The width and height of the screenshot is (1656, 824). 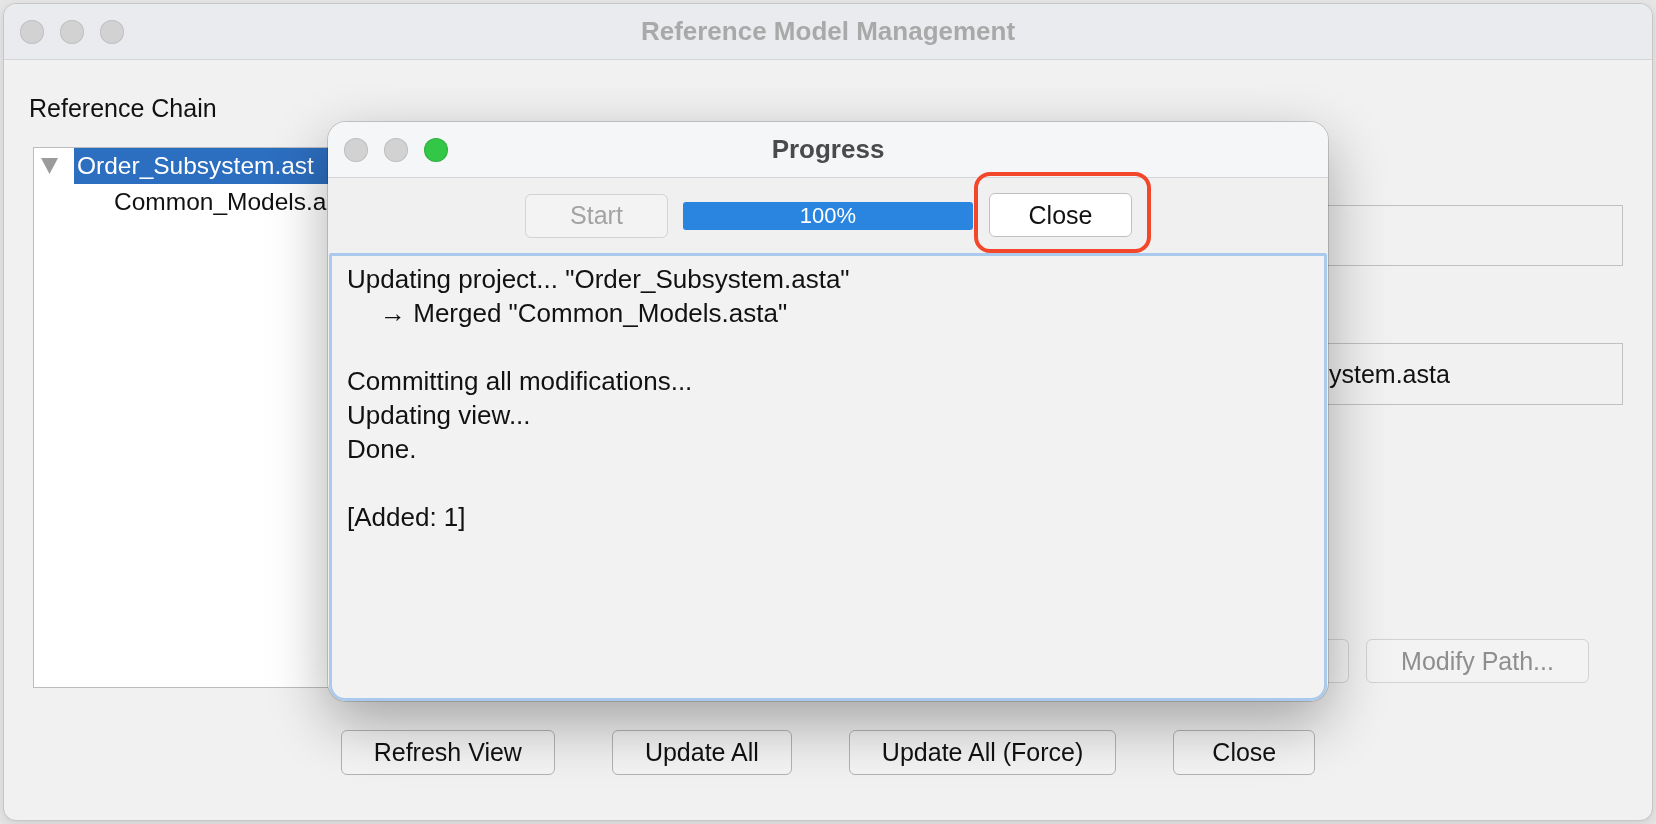 I want to click on dialog-button: Update All (Force), so click(x=982, y=752).